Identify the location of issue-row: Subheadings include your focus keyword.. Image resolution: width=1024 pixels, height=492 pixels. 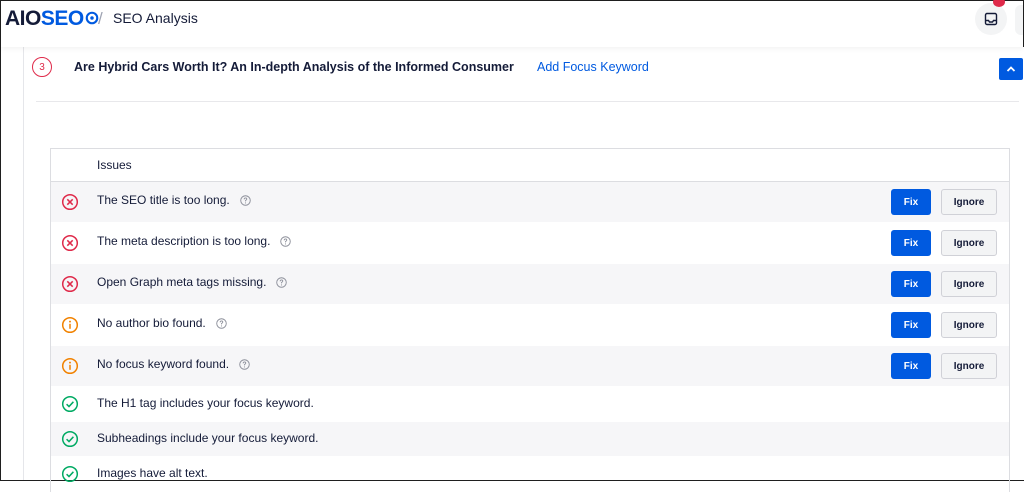
(530, 439).